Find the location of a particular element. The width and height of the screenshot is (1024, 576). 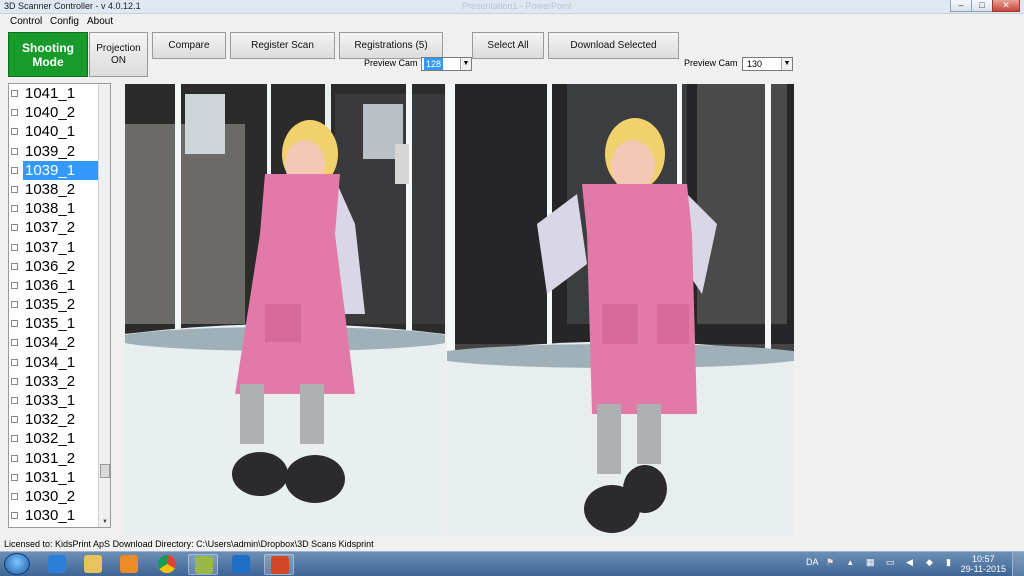

shooting-mode-button: Shooting Mode is located at coordinates (48, 54).